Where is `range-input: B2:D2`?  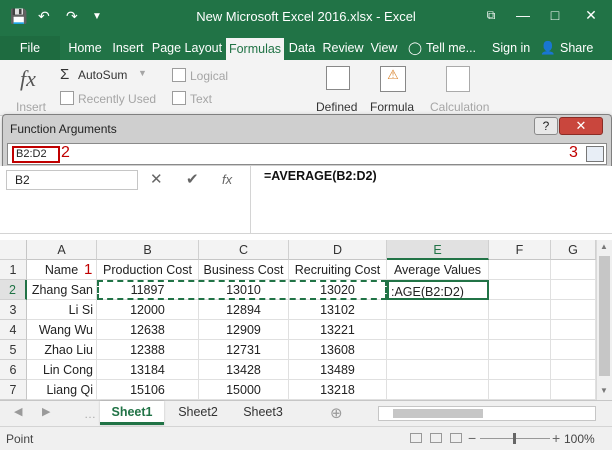
range-input: B2:D2 is located at coordinates (307, 154).